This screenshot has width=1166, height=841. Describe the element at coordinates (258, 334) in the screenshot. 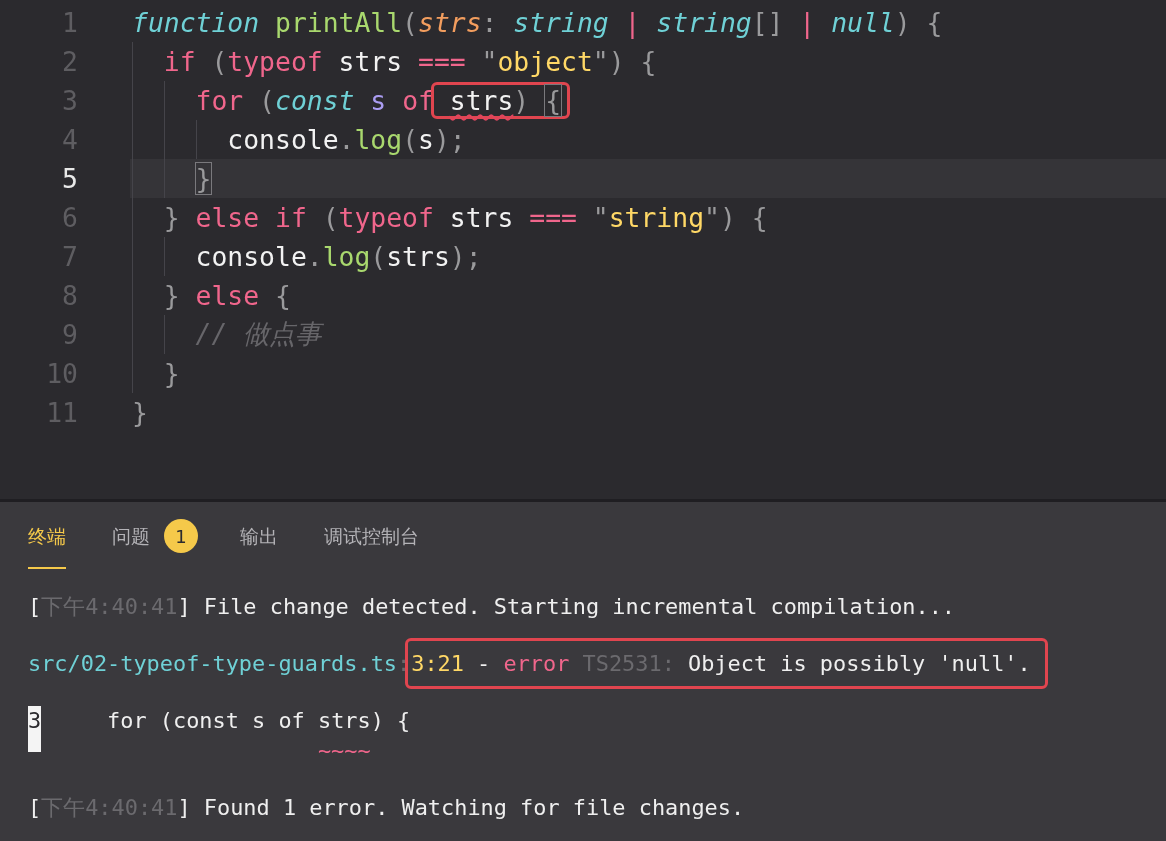

I see `code-text: // 做点事` at that location.